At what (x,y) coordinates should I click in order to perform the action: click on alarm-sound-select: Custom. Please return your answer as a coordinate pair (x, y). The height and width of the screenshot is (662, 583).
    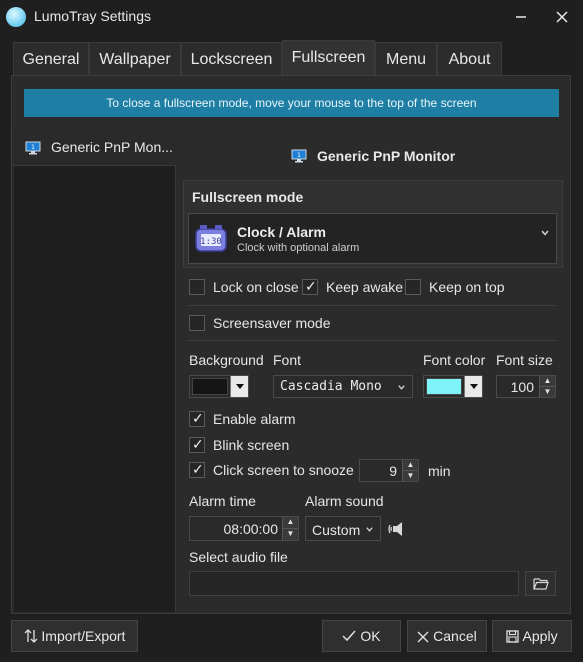
    Looking at the image, I should click on (343, 528).